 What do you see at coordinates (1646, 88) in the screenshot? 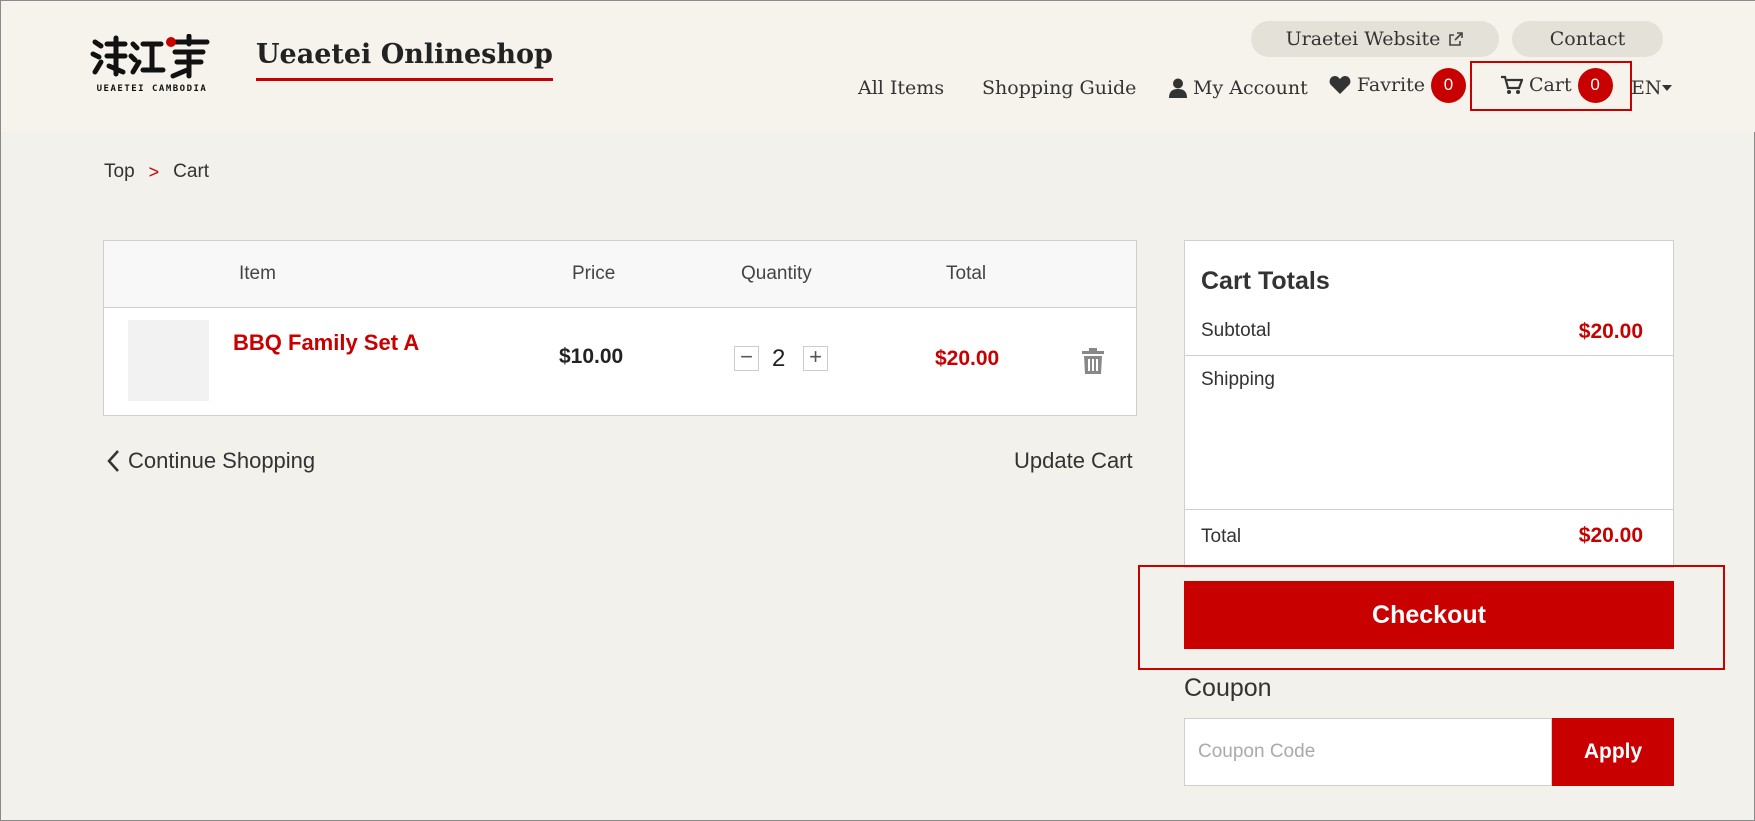
I see `language-label: EN` at bounding box center [1646, 88].